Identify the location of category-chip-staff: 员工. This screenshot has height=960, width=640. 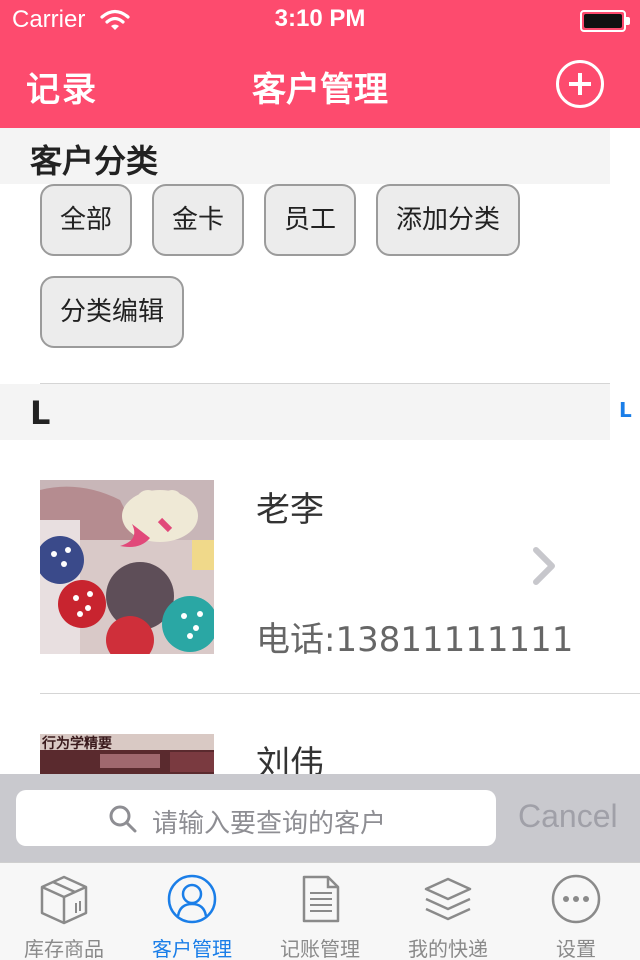
(310, 220).